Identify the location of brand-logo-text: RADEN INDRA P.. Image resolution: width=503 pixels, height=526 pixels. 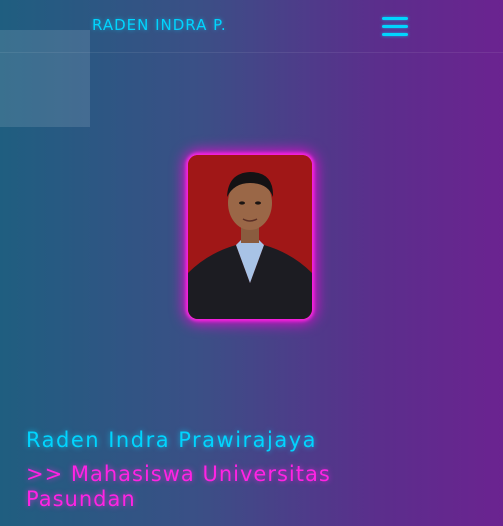
(159, 25).